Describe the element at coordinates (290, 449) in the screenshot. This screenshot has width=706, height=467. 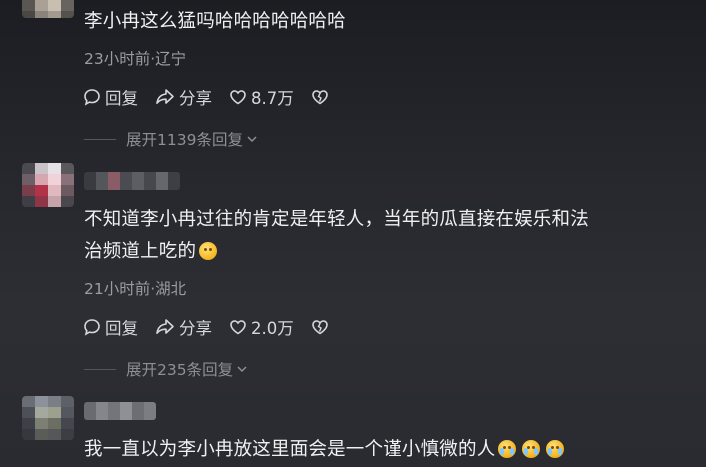
I see `comment-text-line-1: 我一直以为李小冉放这里面会是一个谨小慎微的人` at that location.